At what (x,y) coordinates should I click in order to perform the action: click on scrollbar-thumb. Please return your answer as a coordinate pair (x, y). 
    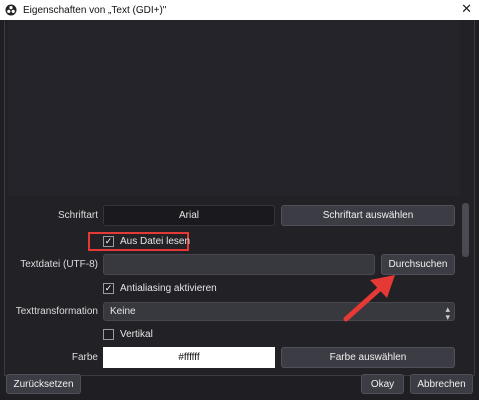
    Looking at the image, I should click on (465, 230).